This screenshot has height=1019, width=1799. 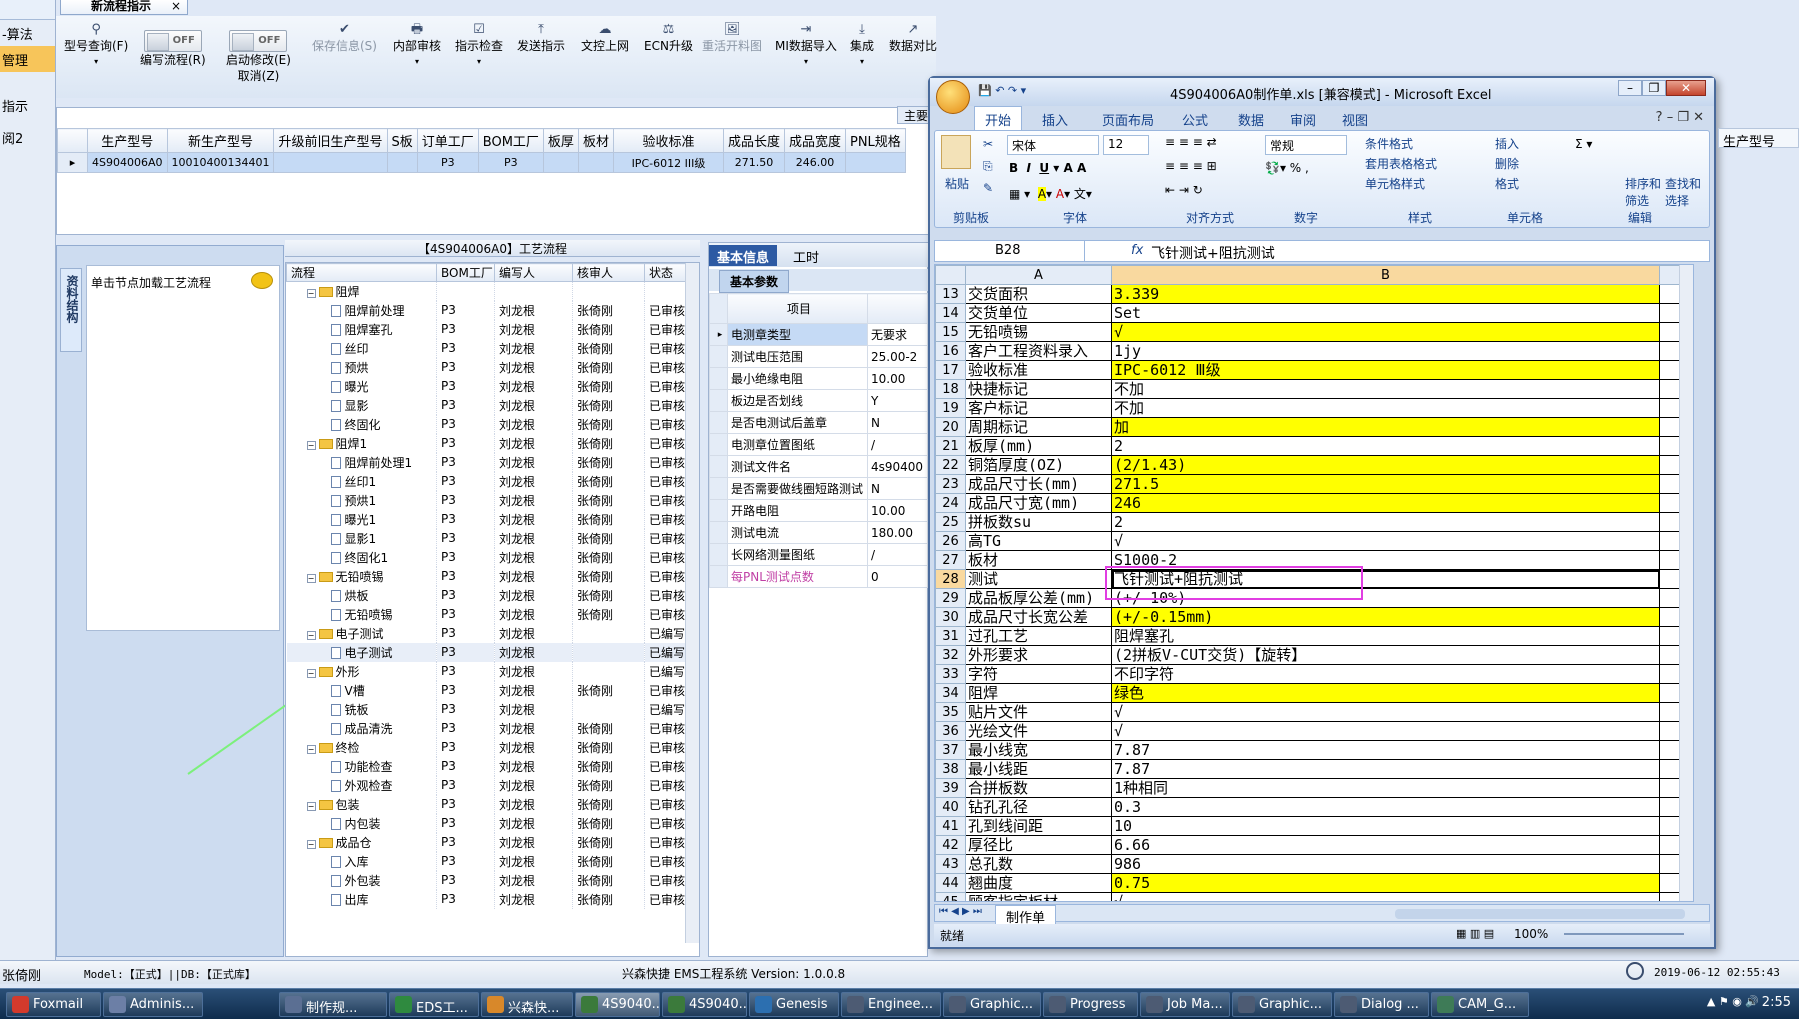 What do you see at coordinates (361, 652) in the screenshot?
I see `process-name-cell: 电子测试` at bounding box center [361, 652].